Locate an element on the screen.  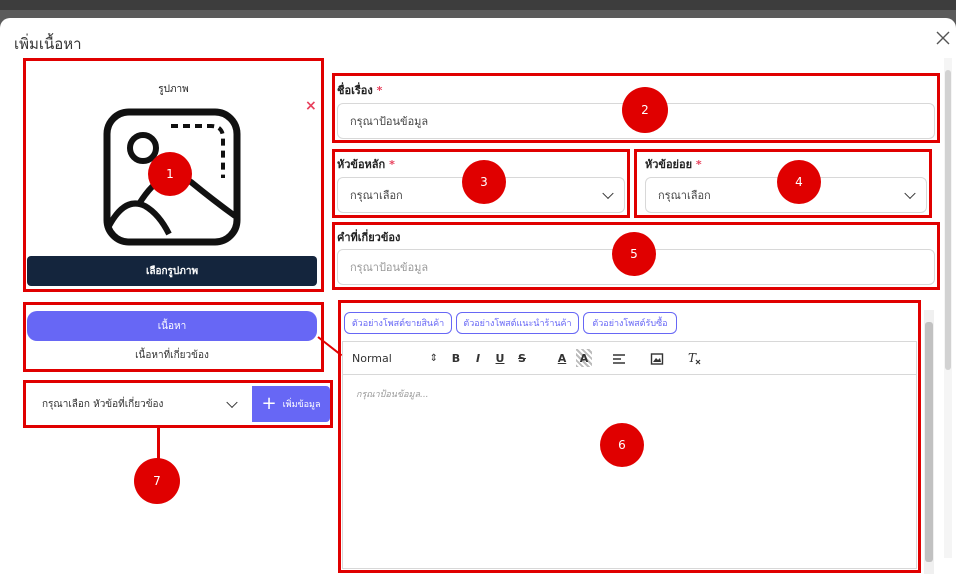
title-input-placeholder: กรุณาป้อนข้อมูล is located at coordinates (389, 121).